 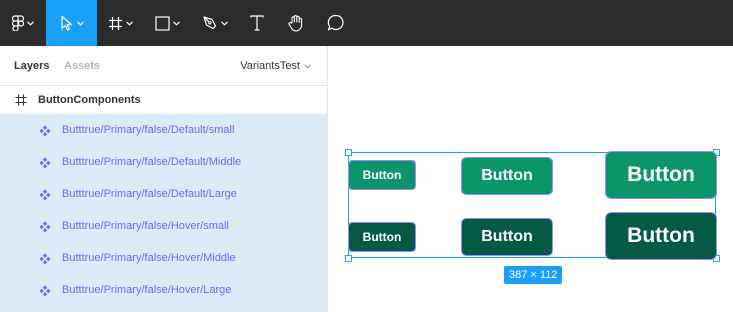 What do you see at coordinates (162, 23) in the screenshot?
I see `rectangle-icon` at bounding box center [162, 23].